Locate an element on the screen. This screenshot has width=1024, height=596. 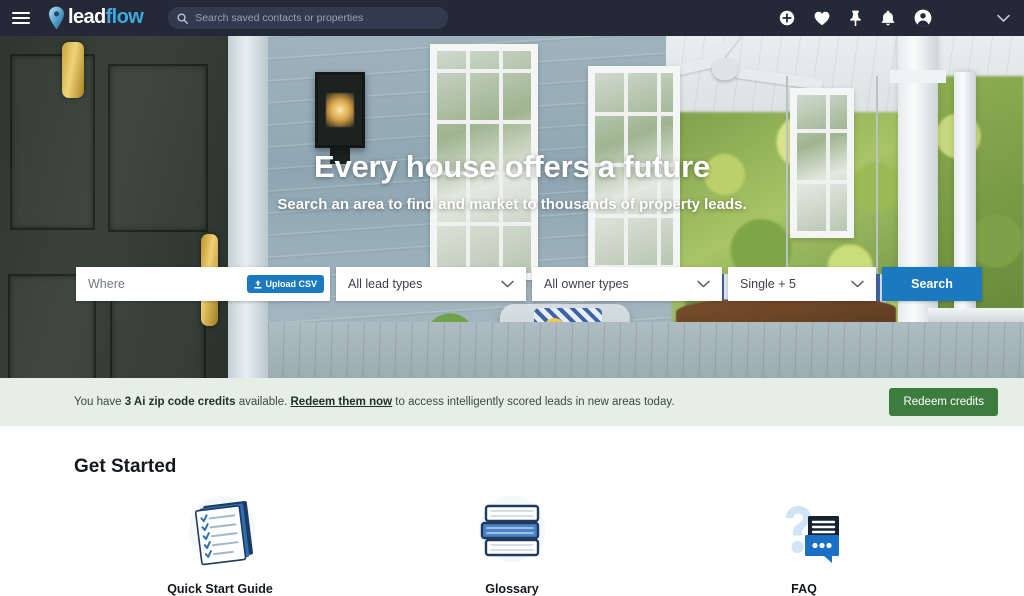
user-account-icon is located at coordinates (923, 18).